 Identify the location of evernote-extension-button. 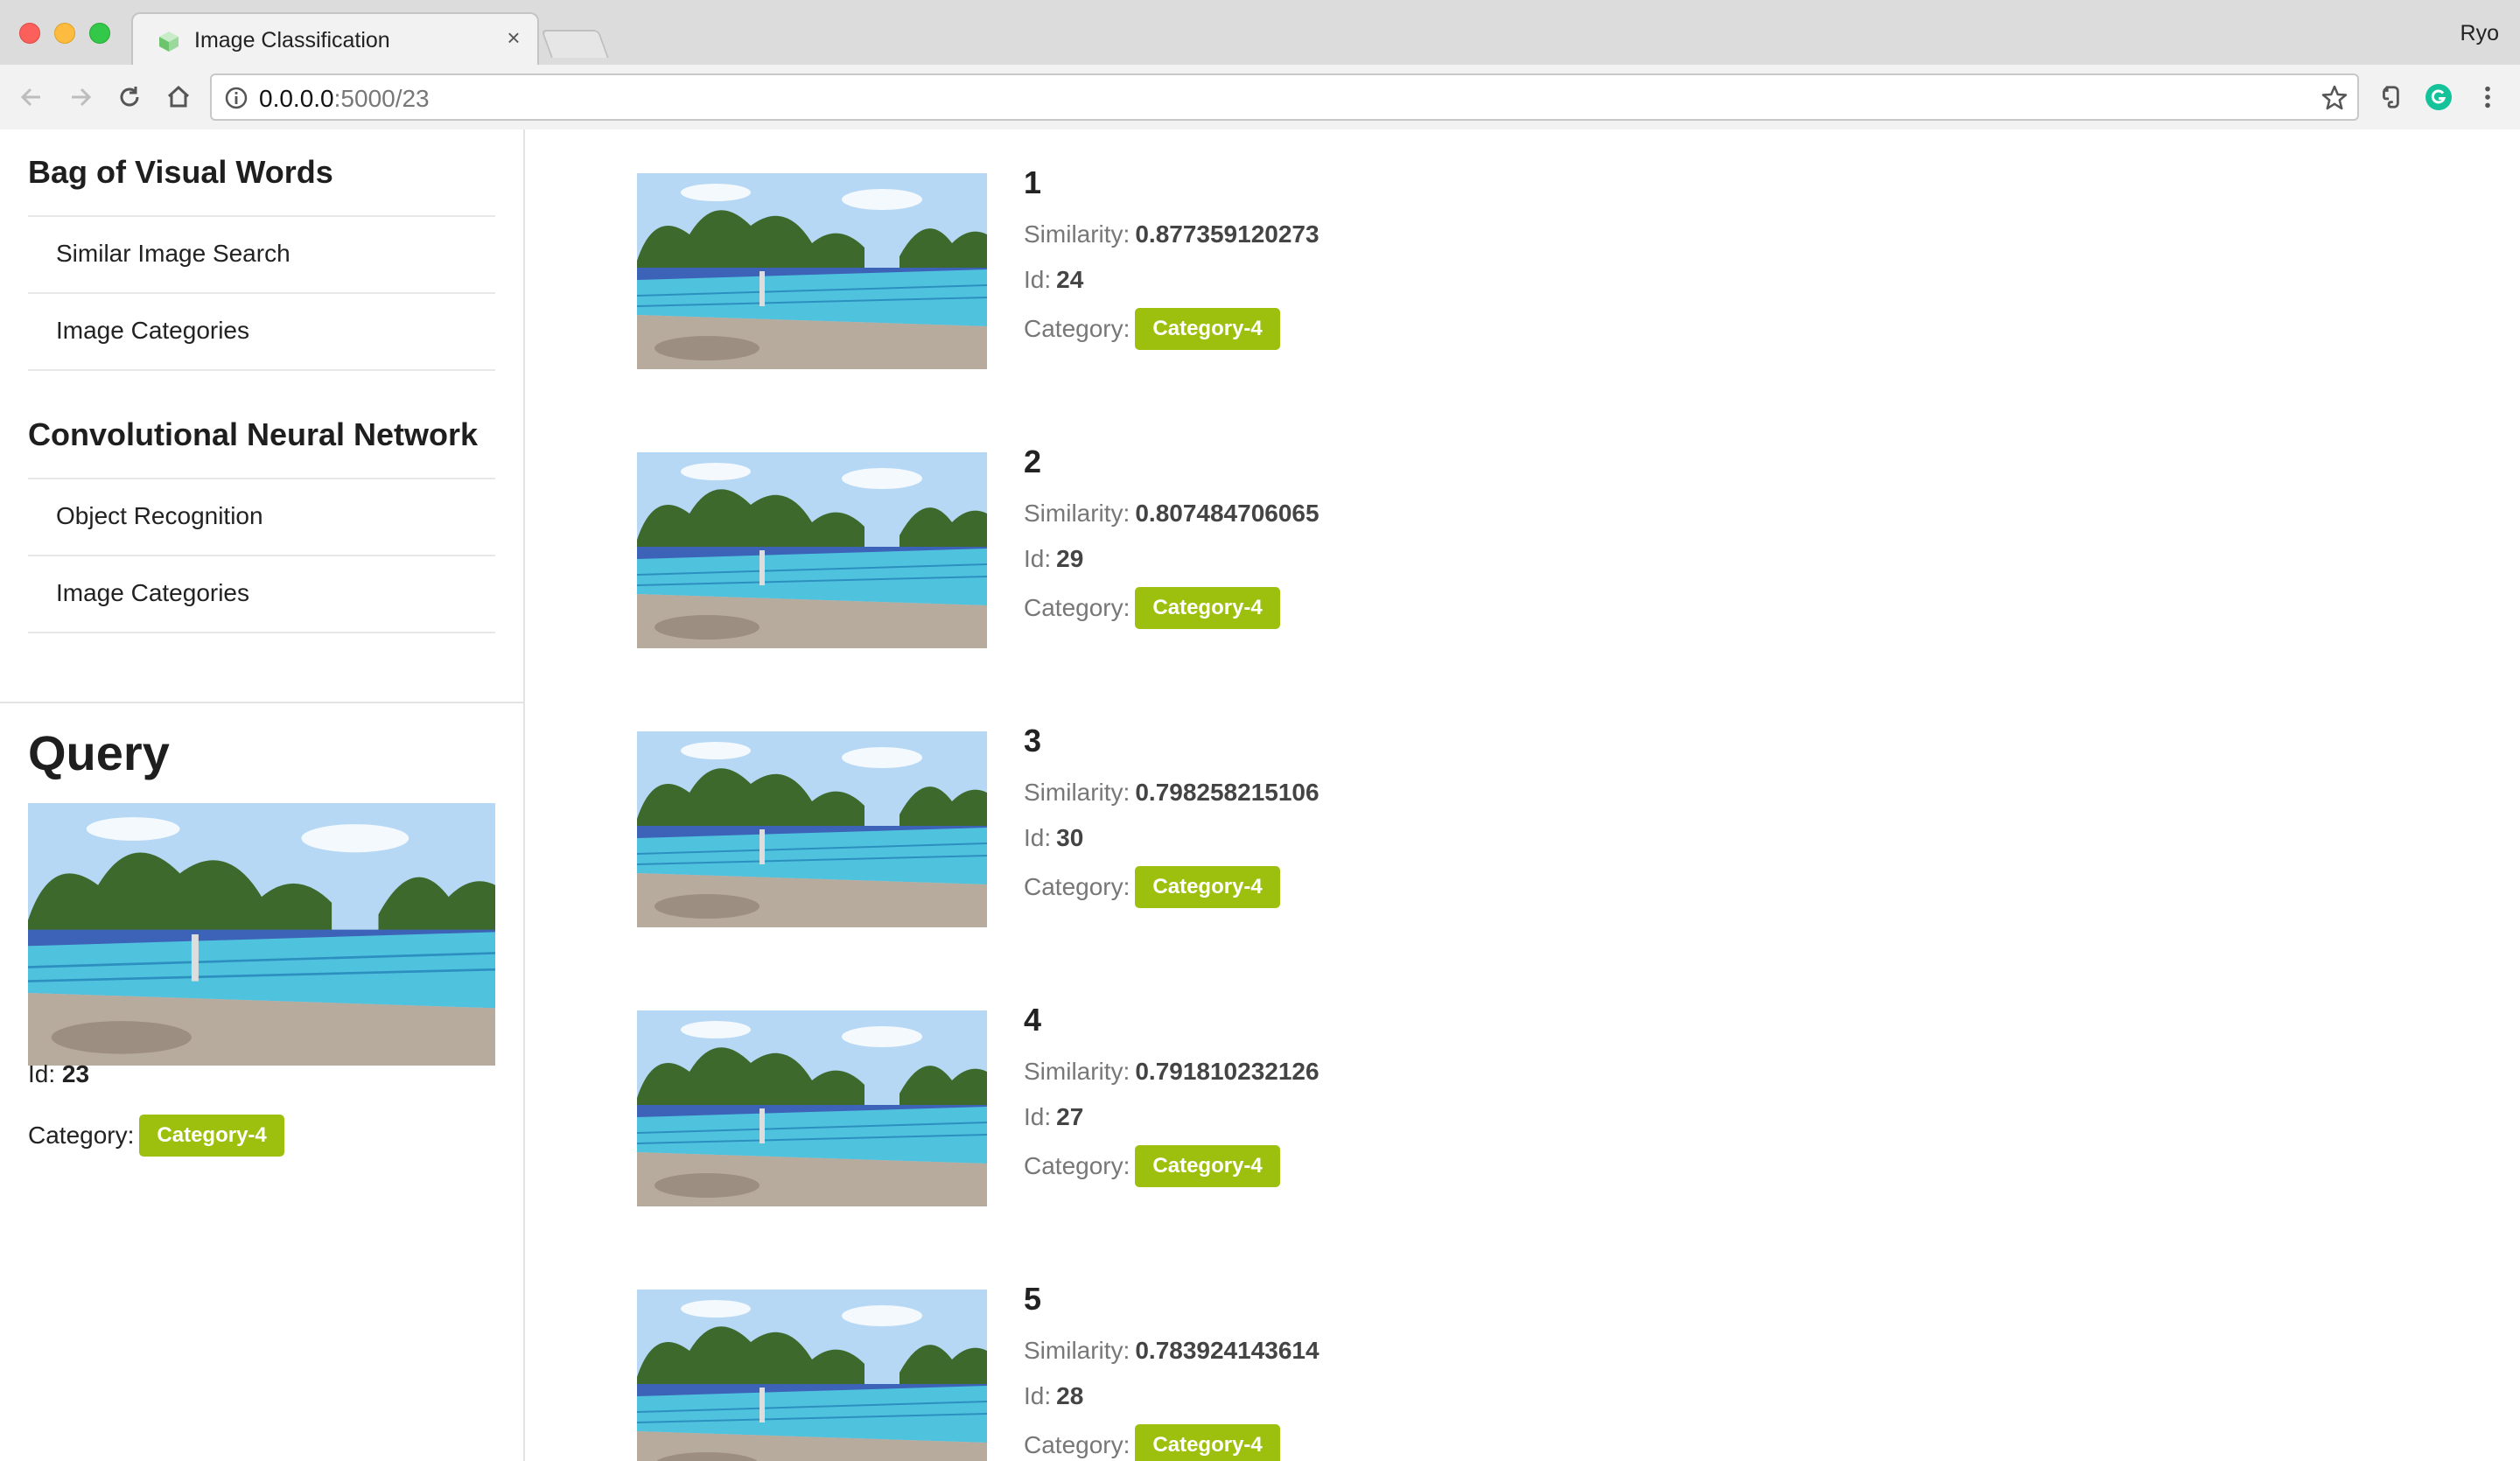
(2389, 97).